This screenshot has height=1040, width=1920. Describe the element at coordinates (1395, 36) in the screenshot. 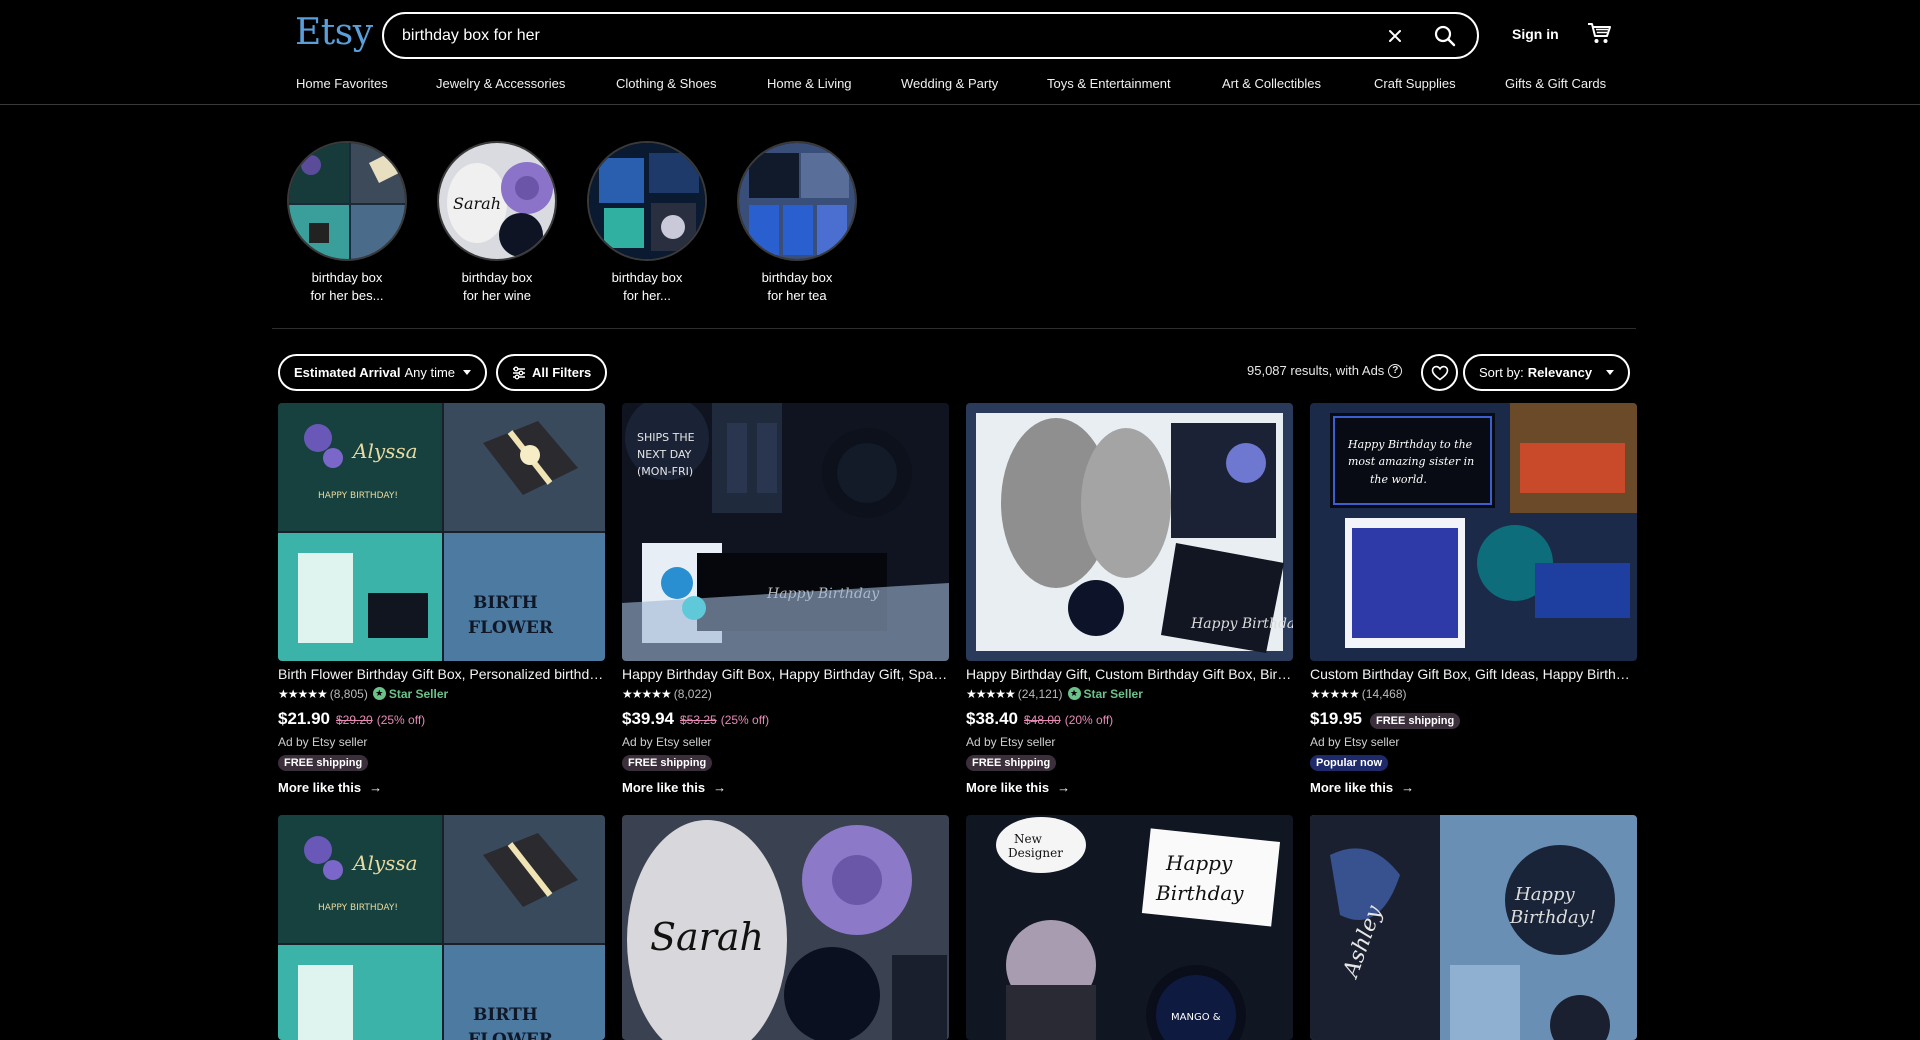

I see `clear-search-button` at that location.